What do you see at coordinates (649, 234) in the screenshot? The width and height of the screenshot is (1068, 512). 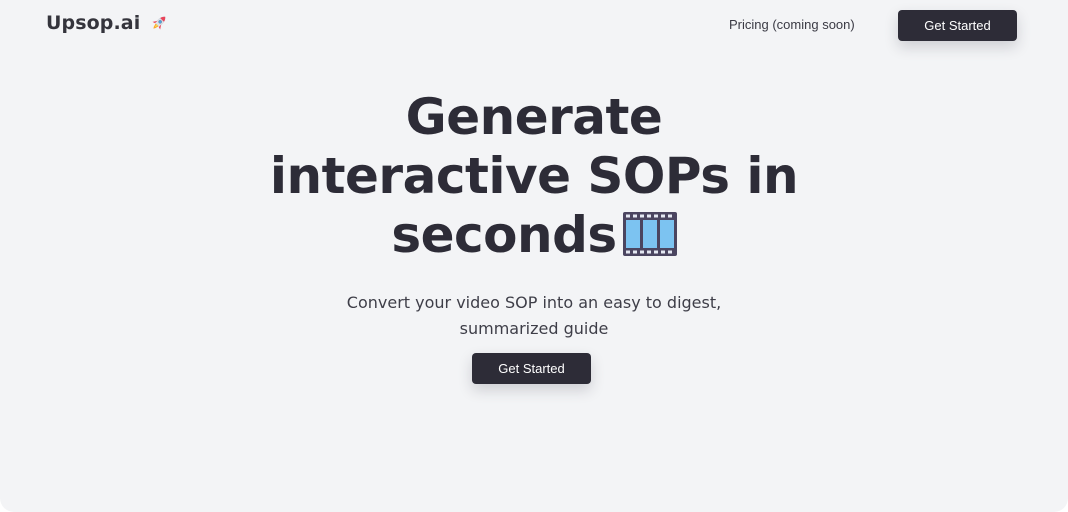 I see `film-frames-icon` at bounding box center [649, 234].